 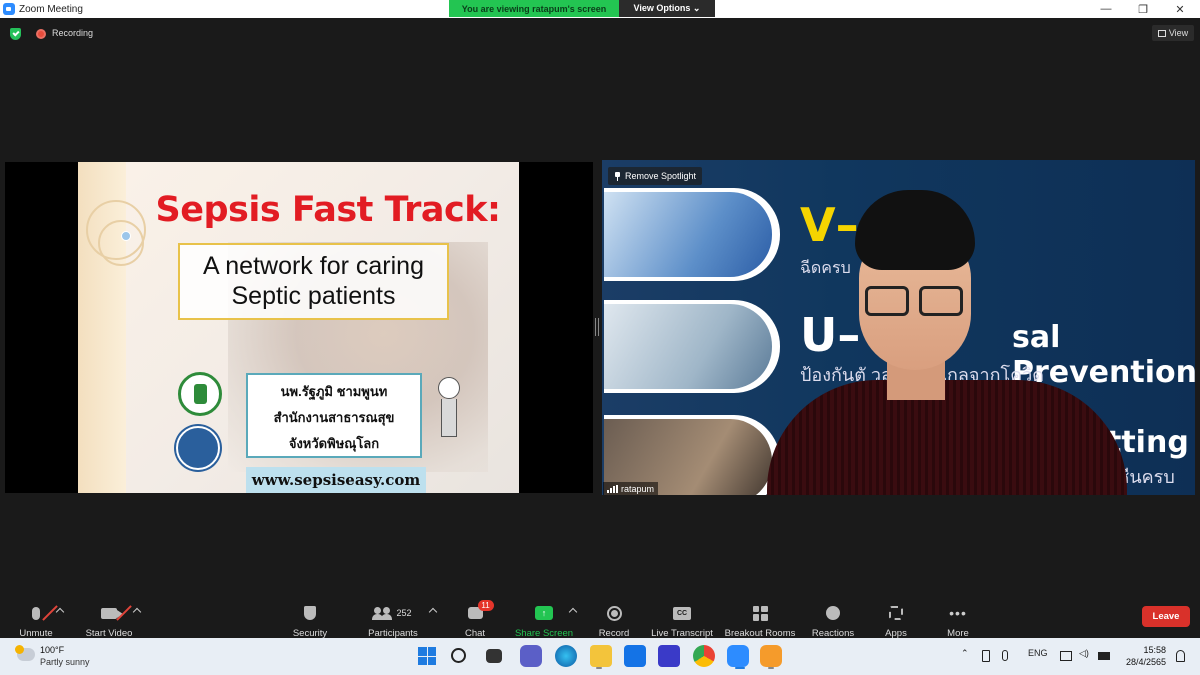 What do you see at coordinates (1166, 616) in the screenshot?
I see `leave-button: Leave` at bounding box center [1166, 616].